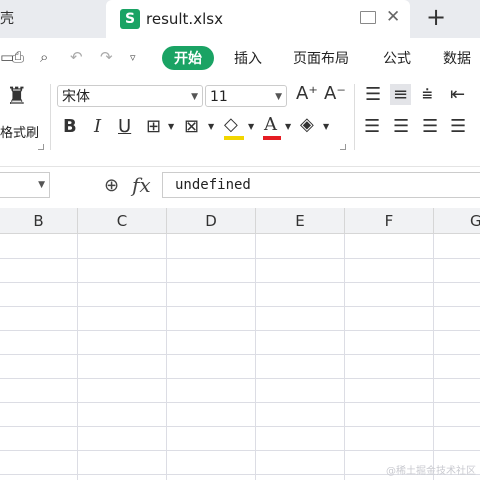  I want to click on watermark-text: @稀土掘金技术社区, so click(431, 471).